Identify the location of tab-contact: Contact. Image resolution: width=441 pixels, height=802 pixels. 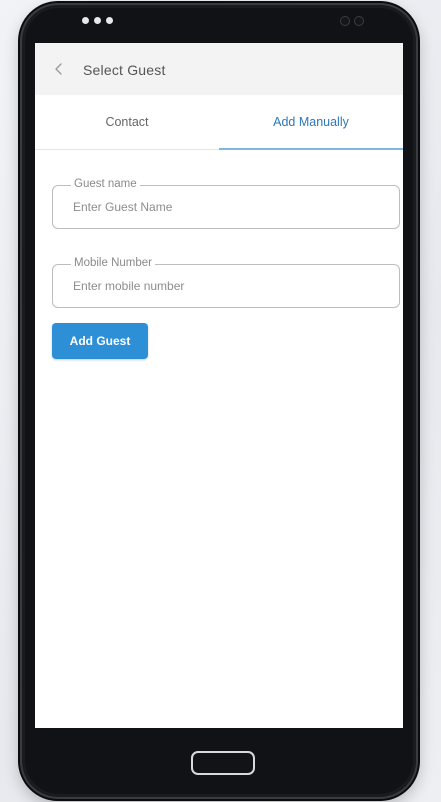
(127, 122).